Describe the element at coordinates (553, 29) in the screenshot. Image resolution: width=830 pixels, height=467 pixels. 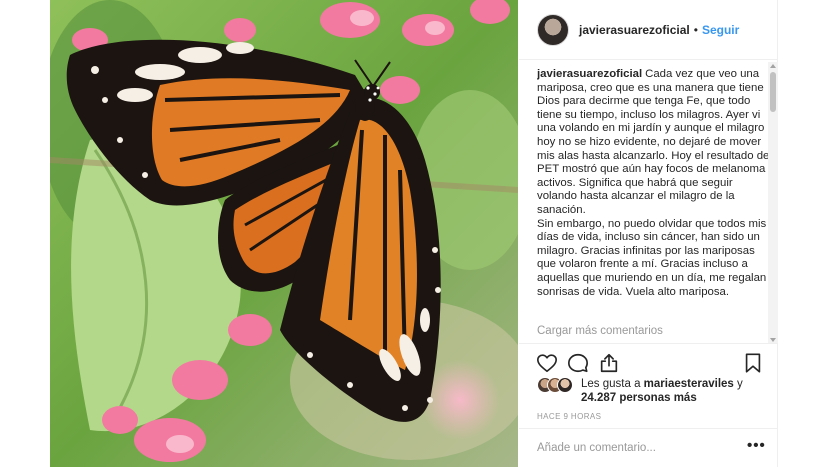
I see `avatar` at that location.